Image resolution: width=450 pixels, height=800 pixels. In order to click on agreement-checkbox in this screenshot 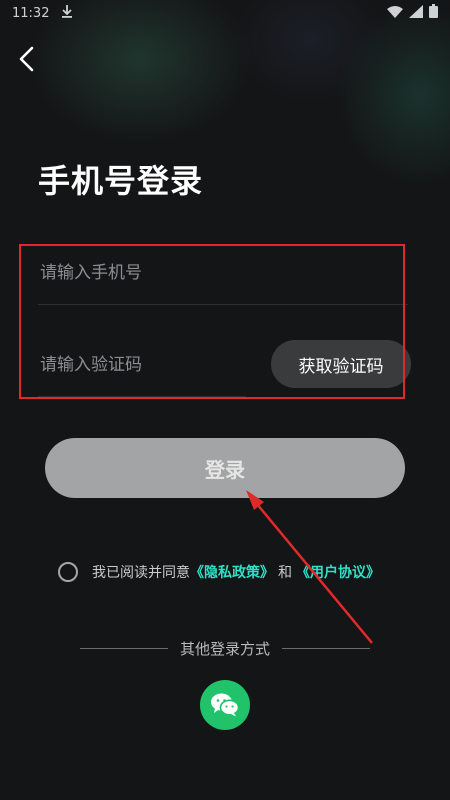, I will do `click(68, 572)`.